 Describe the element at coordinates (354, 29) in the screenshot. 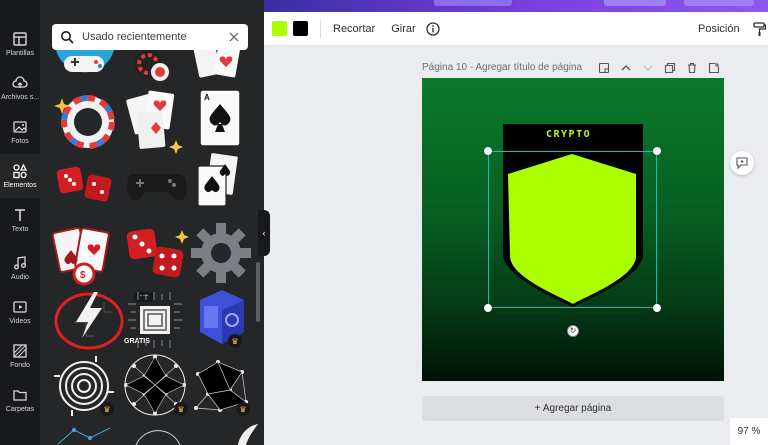

I see `crop-button: Recortar` at that location.